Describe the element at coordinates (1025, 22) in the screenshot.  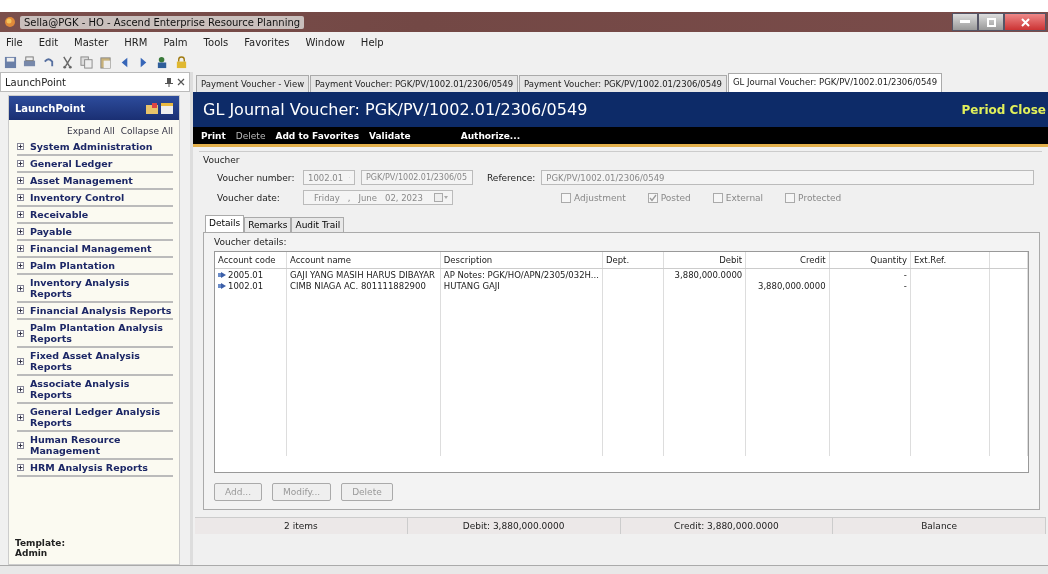
I see `close-button` at that location.